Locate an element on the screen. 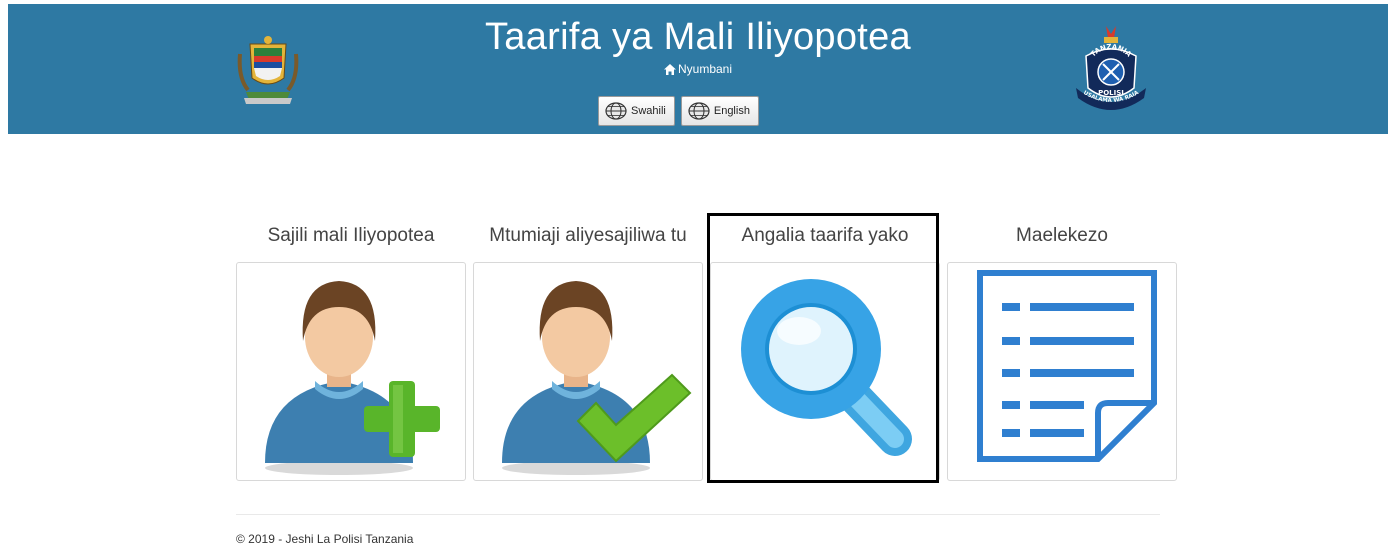 The height and width of the screenshot is (548, 1396). footer-divider is located at coordinates (698, 514).